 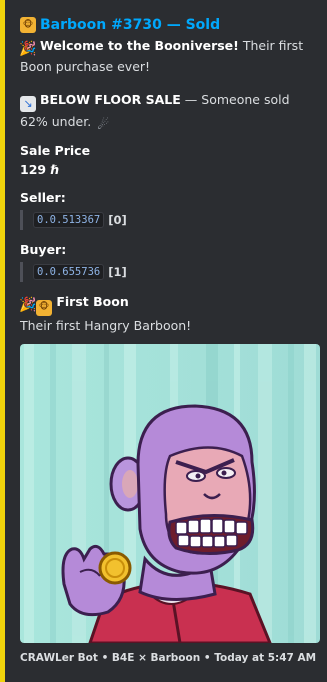 I want to click on buyer-account-id: 0.0.655736, so click(x=69, y=272).